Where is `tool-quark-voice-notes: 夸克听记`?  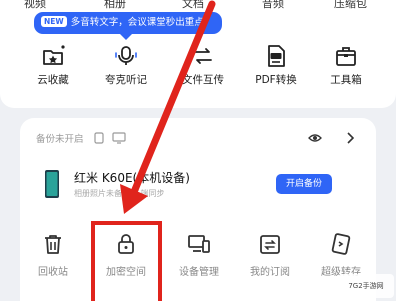 tool-quark-voice-notes: 夸克听记 is located at coordinates (126, 67).